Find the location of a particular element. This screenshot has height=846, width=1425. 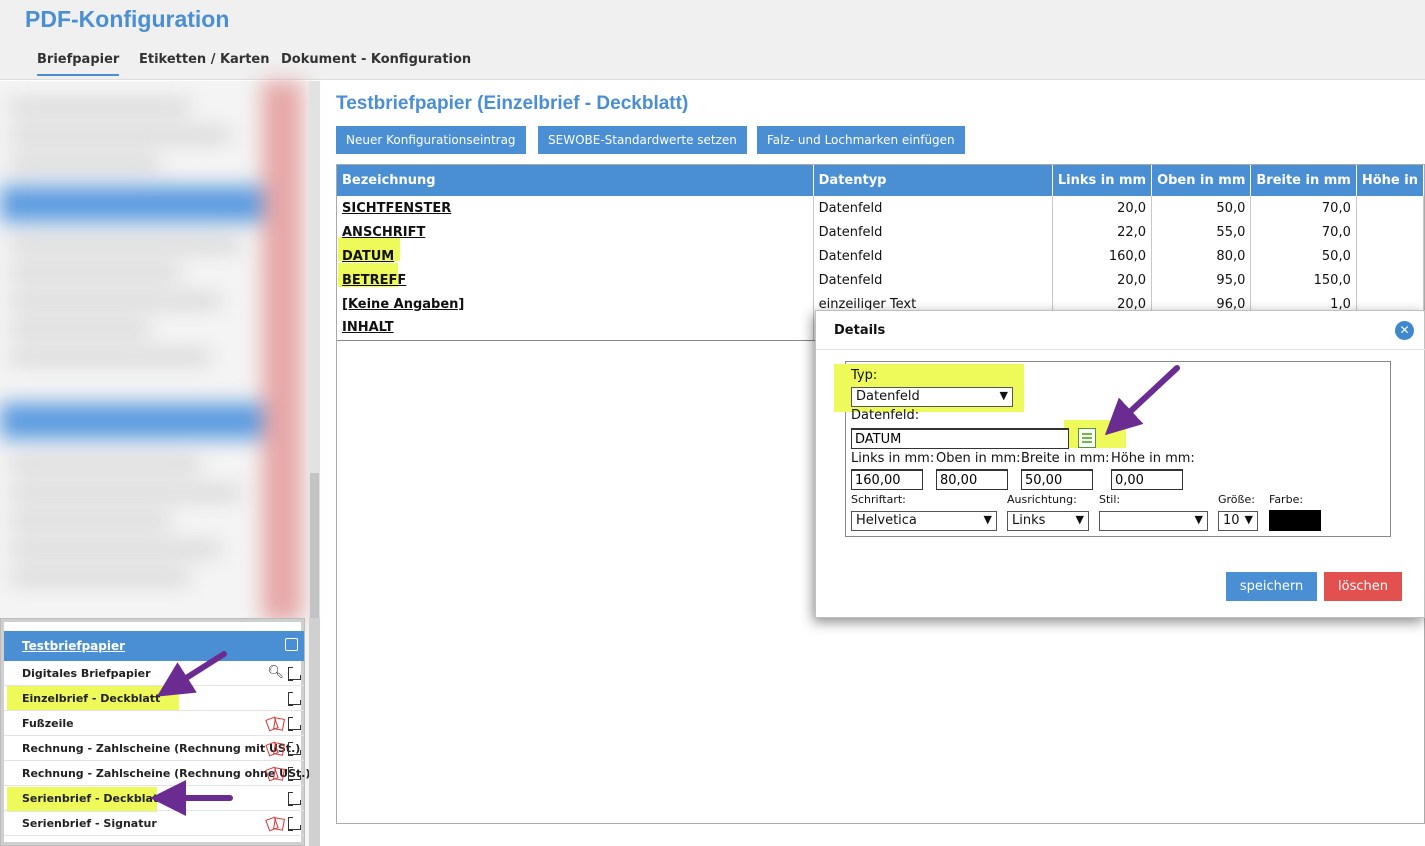

field-picker-icon is located at coordinates (1087, 438).